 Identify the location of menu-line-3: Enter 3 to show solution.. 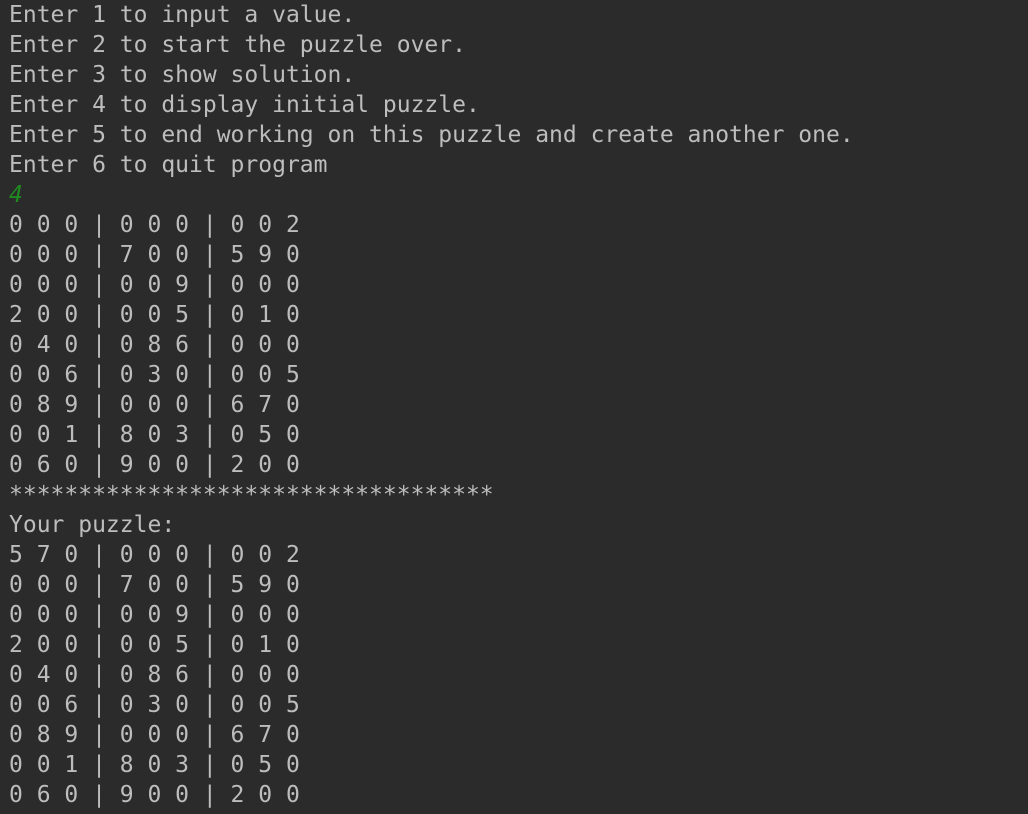
(182, 75).